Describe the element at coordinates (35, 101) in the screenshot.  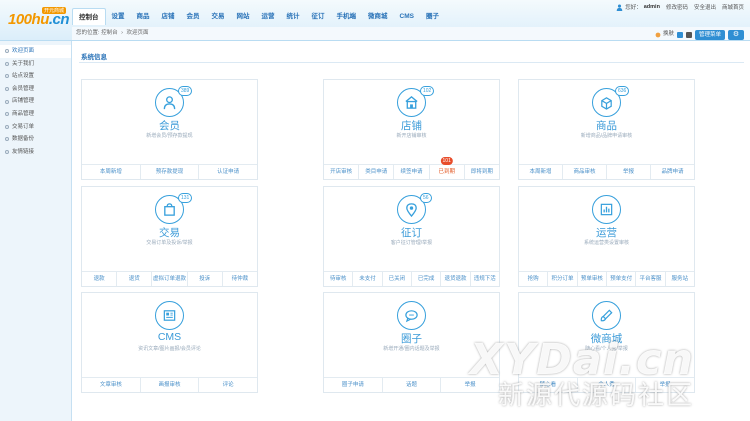
I see `sidebar-item-stores: 店铺管理` at that location.